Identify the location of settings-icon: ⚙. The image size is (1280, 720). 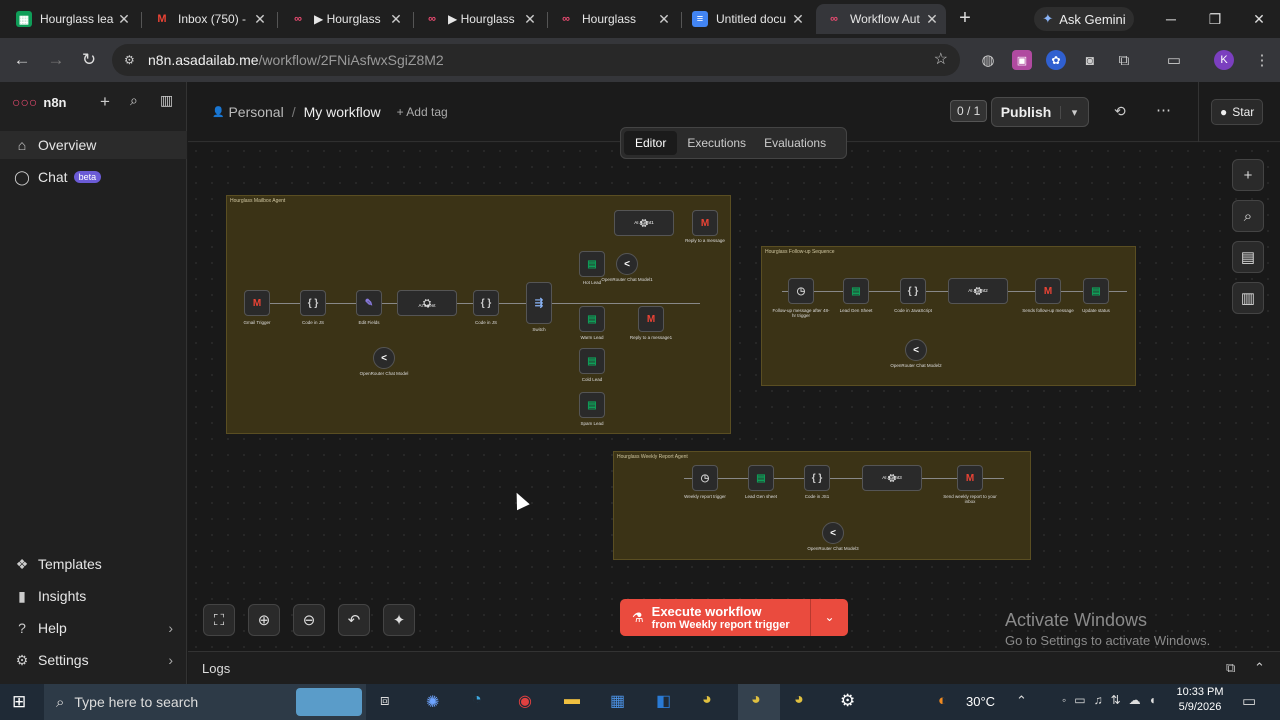
(847, 701).